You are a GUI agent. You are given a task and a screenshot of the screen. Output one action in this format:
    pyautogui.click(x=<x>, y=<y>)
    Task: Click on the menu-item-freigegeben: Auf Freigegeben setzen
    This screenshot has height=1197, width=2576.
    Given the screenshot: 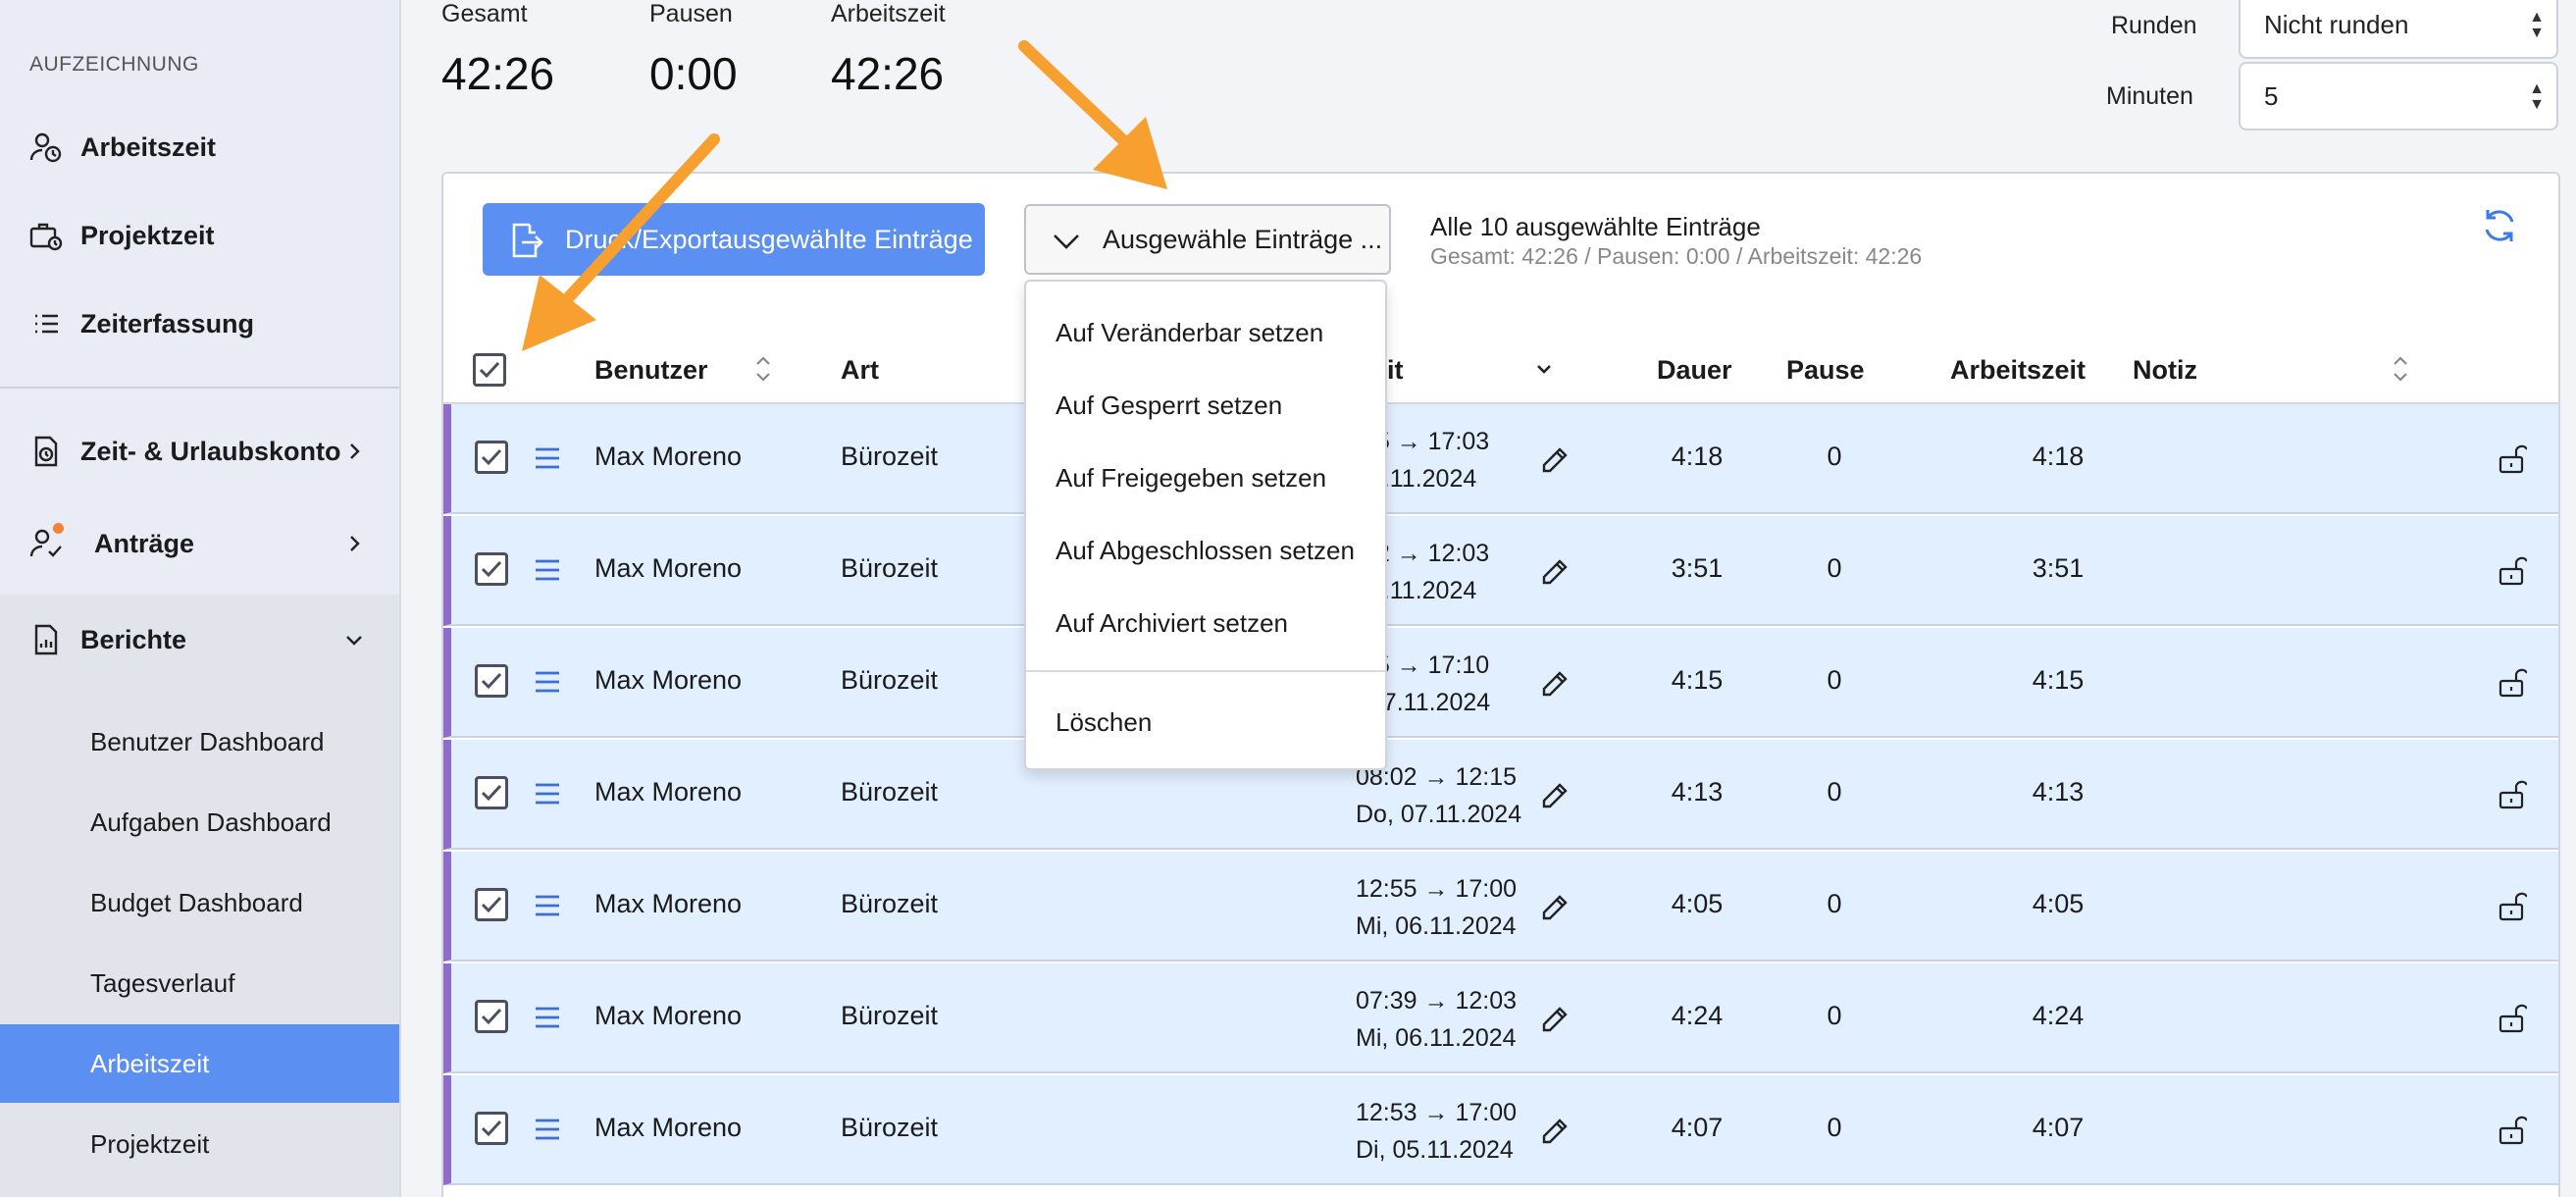 What is the action you would take?
    pyautogui.click(x=1191, y=478)
    